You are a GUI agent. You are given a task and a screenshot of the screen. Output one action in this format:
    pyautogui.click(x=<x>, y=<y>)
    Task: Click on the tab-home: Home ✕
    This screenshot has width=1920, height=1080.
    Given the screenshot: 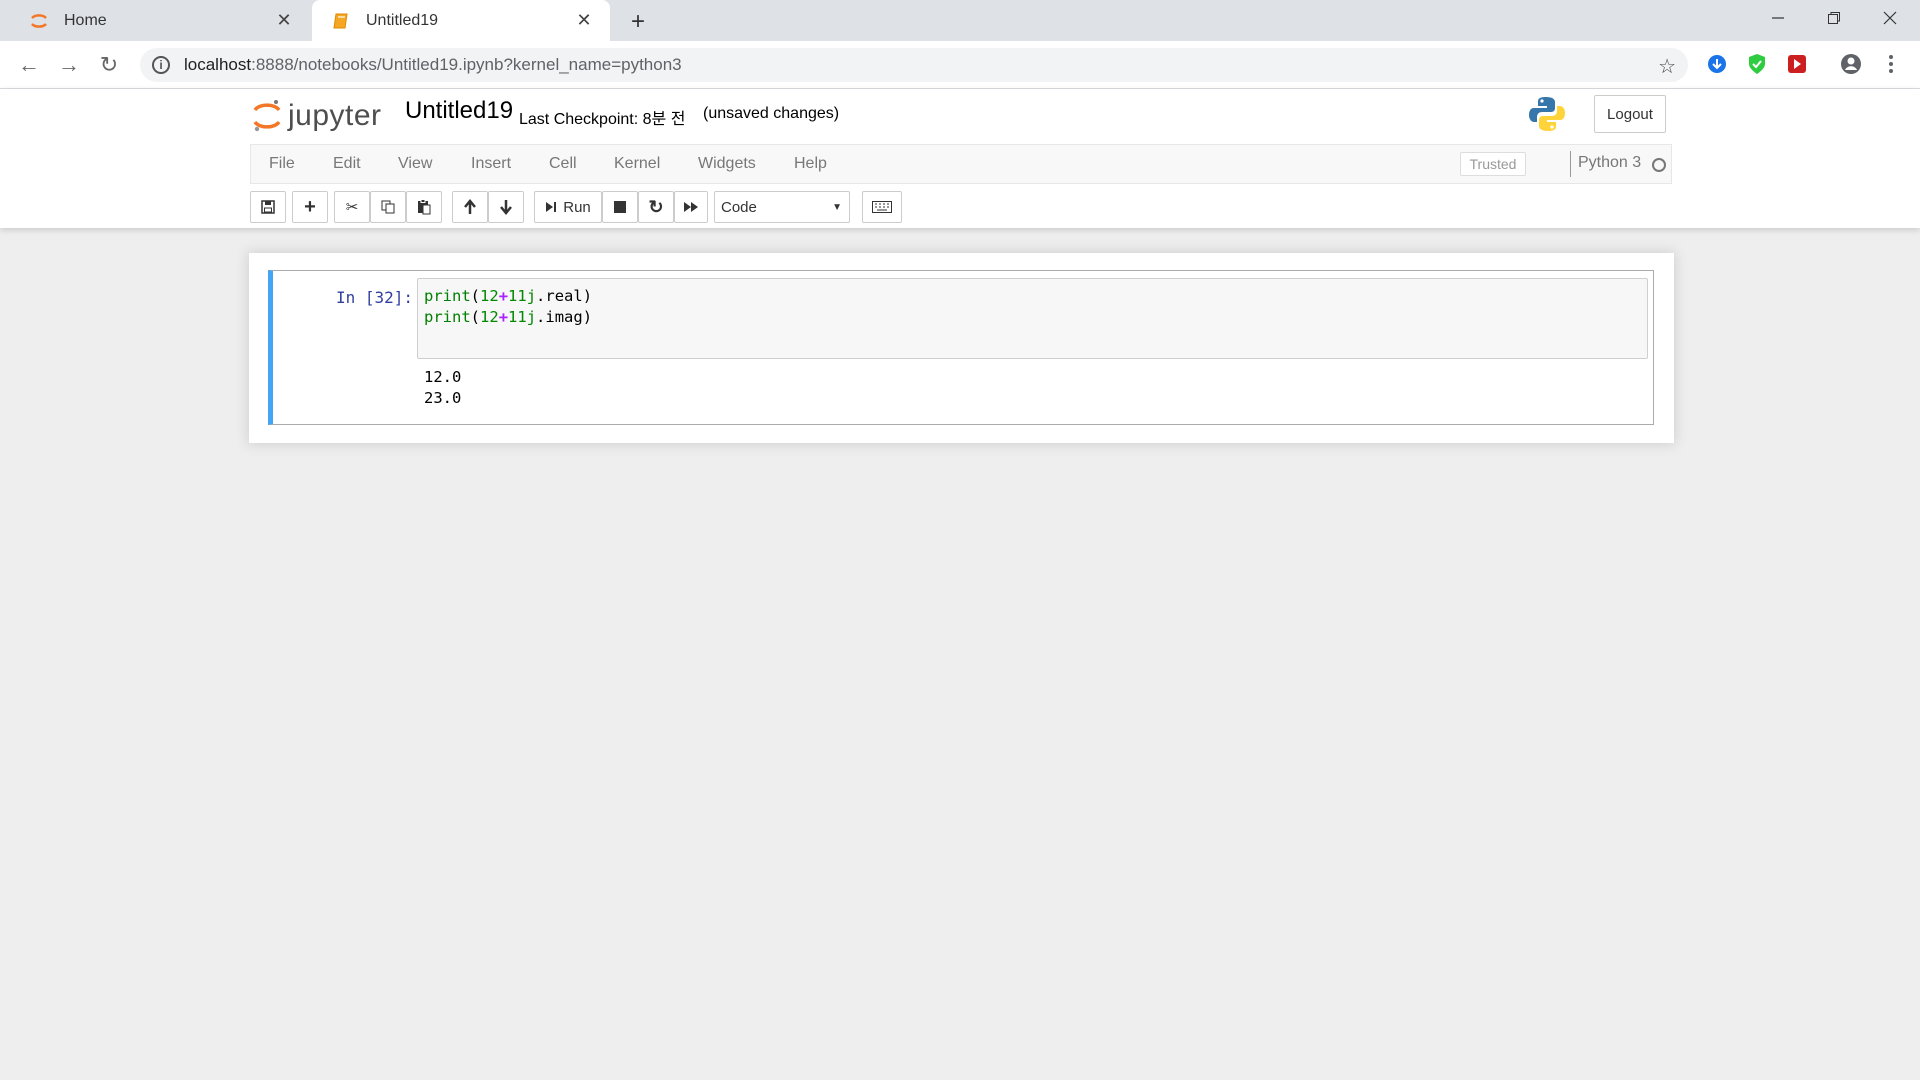 What is the action you would take?
    pyautogui.click(x=160, y=20)
    